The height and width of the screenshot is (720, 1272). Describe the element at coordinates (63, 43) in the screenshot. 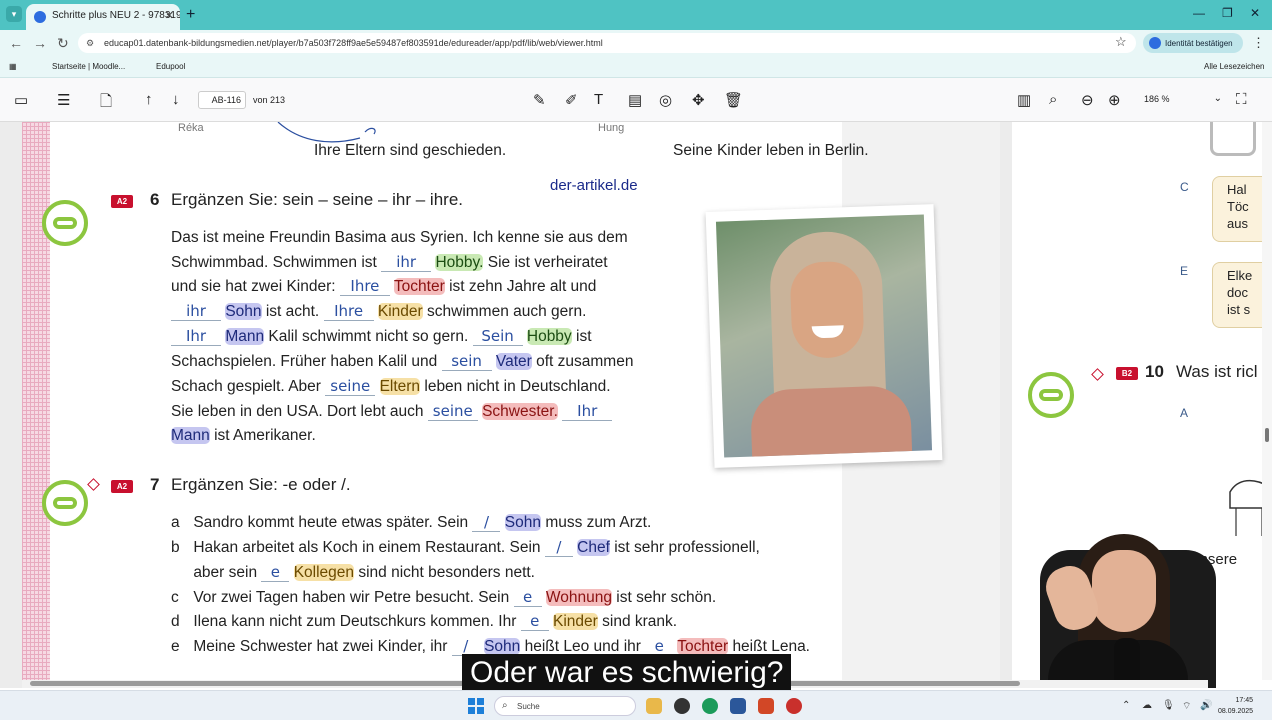

I see `reload-icon: ↻` at that location.